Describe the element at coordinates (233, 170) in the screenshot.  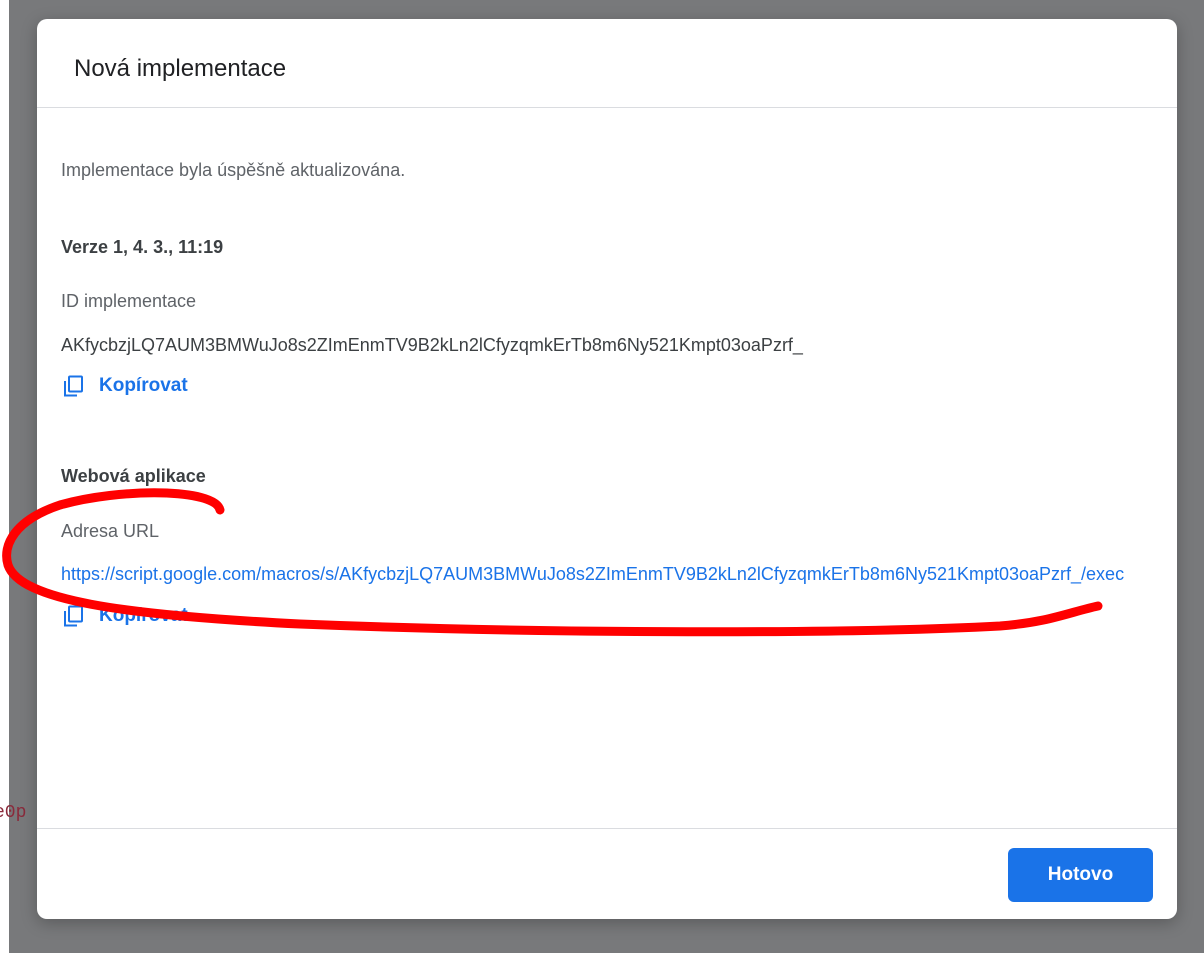
I see `status-message: Implementace byla úspěšně aktualizována.` at that location.